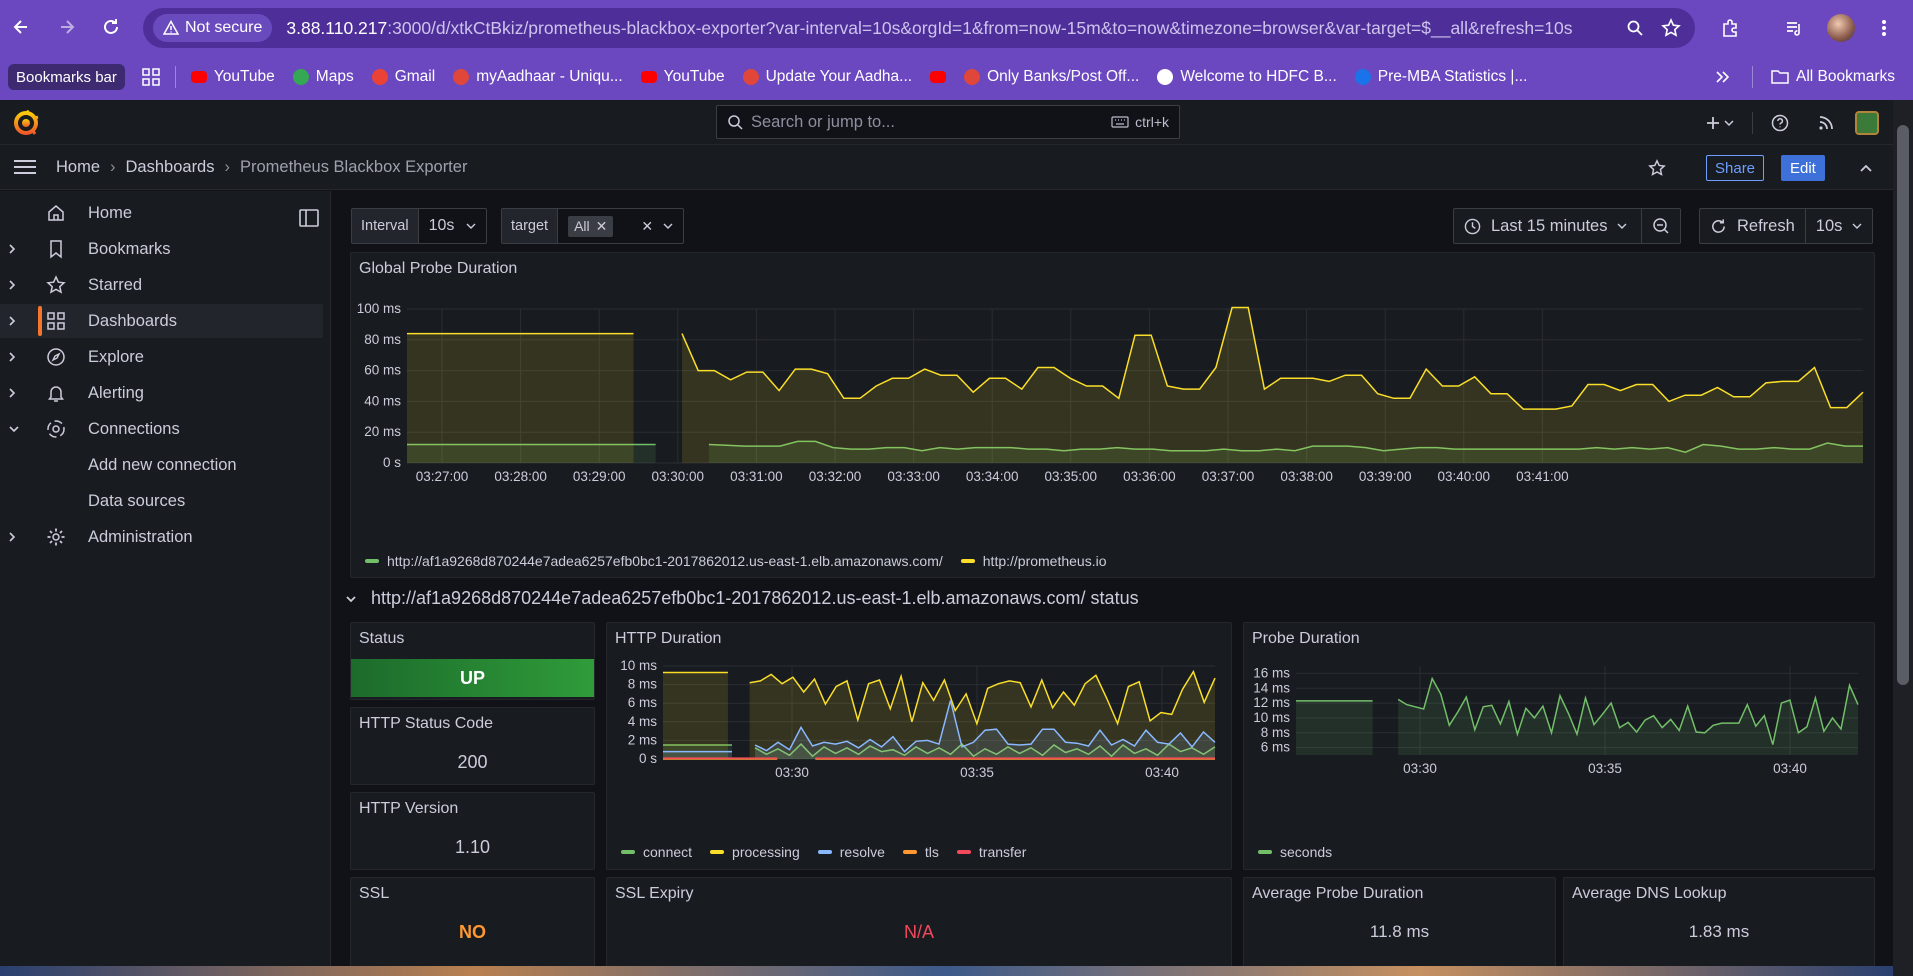 Image resolution: width=1913 pixels, height=976 pixels. What do you see at coordinates (1722, 77) in the screenshot?
I see `bookmarks-overflow-icon` at bounding box center [1722, 77].